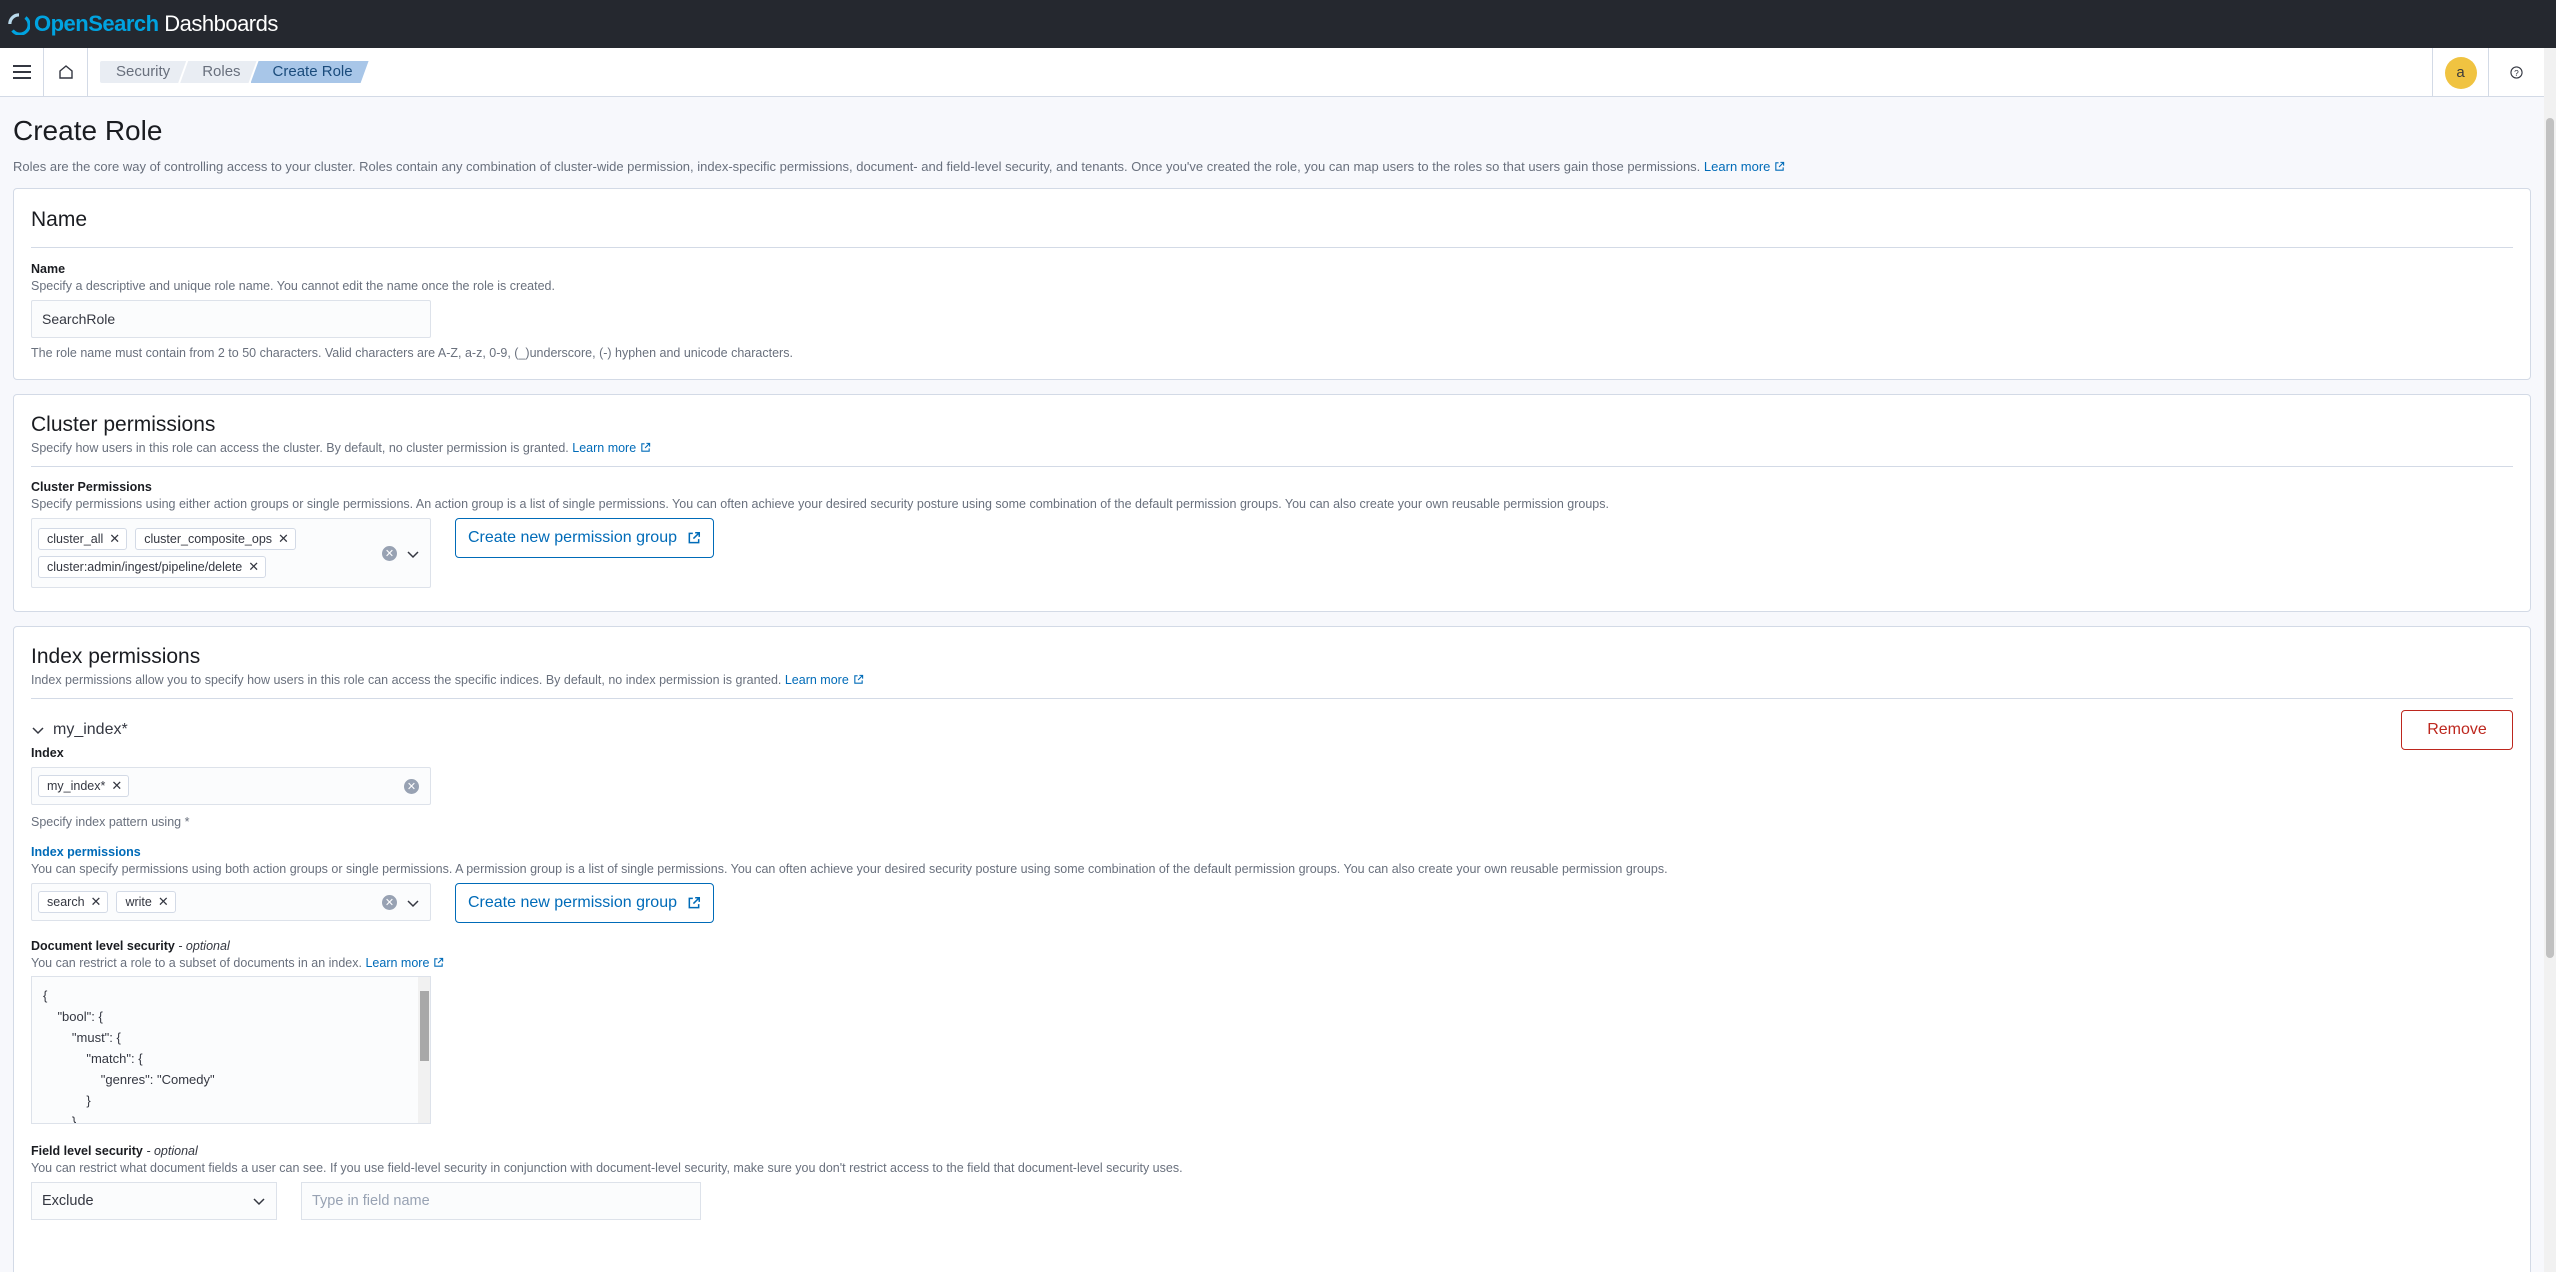 The height and width of the screenshot is (1272, 2556). I want to click on role-name-input: SearchRole, so click(231, 319).